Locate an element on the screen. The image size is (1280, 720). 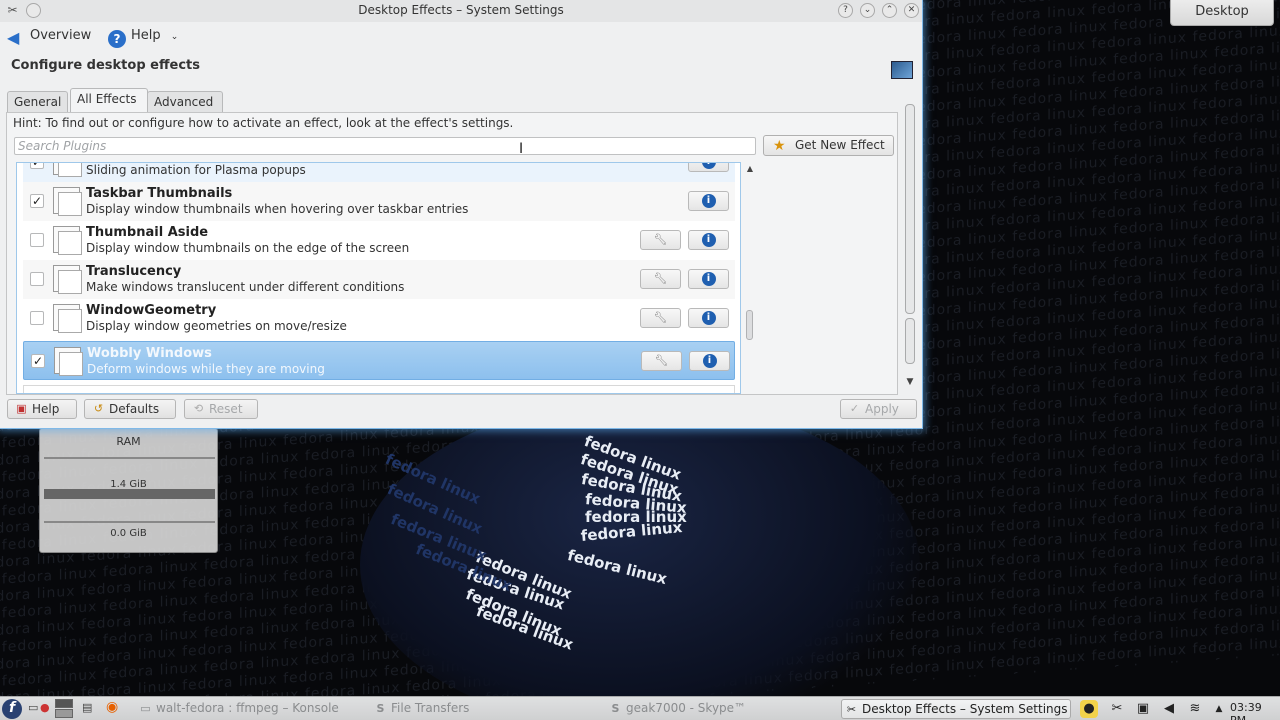
overview-button: ◀ Overview is located at coordinates (49, 36).